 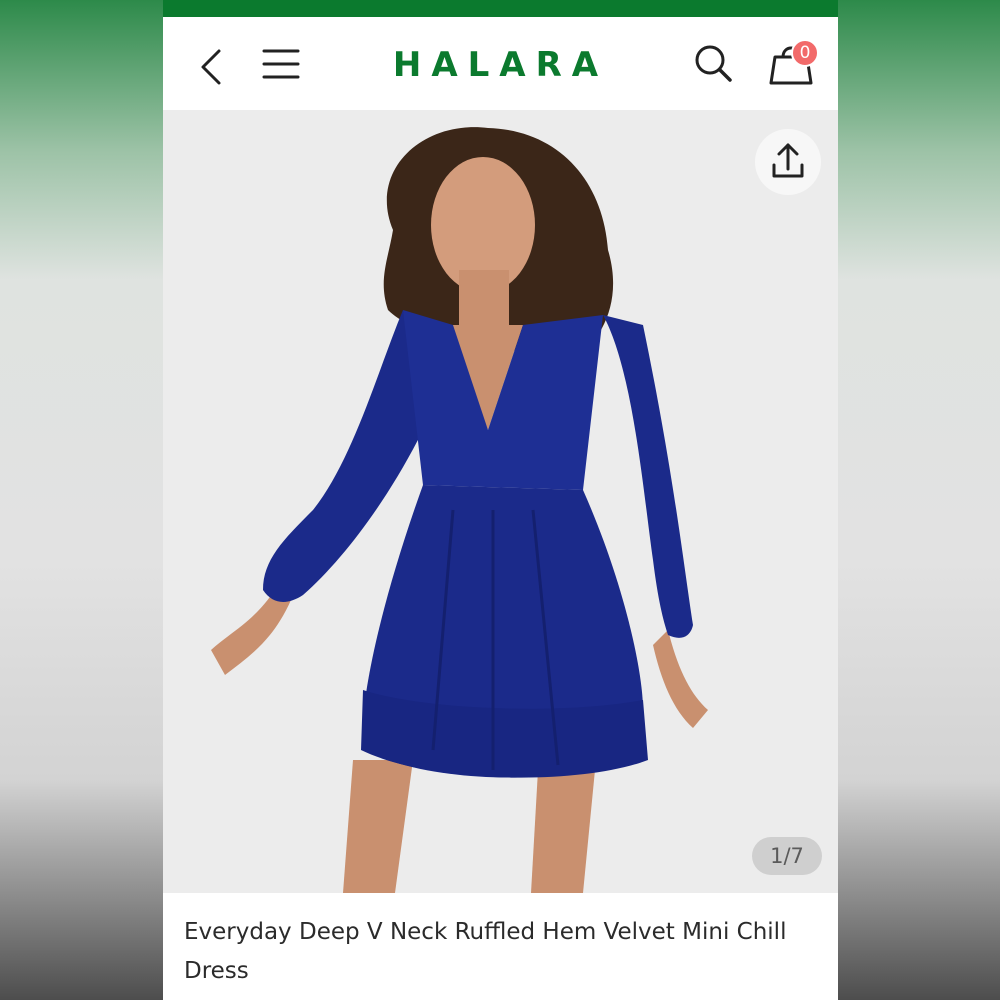 I want to click on share-button, so click(x=788, y=162).